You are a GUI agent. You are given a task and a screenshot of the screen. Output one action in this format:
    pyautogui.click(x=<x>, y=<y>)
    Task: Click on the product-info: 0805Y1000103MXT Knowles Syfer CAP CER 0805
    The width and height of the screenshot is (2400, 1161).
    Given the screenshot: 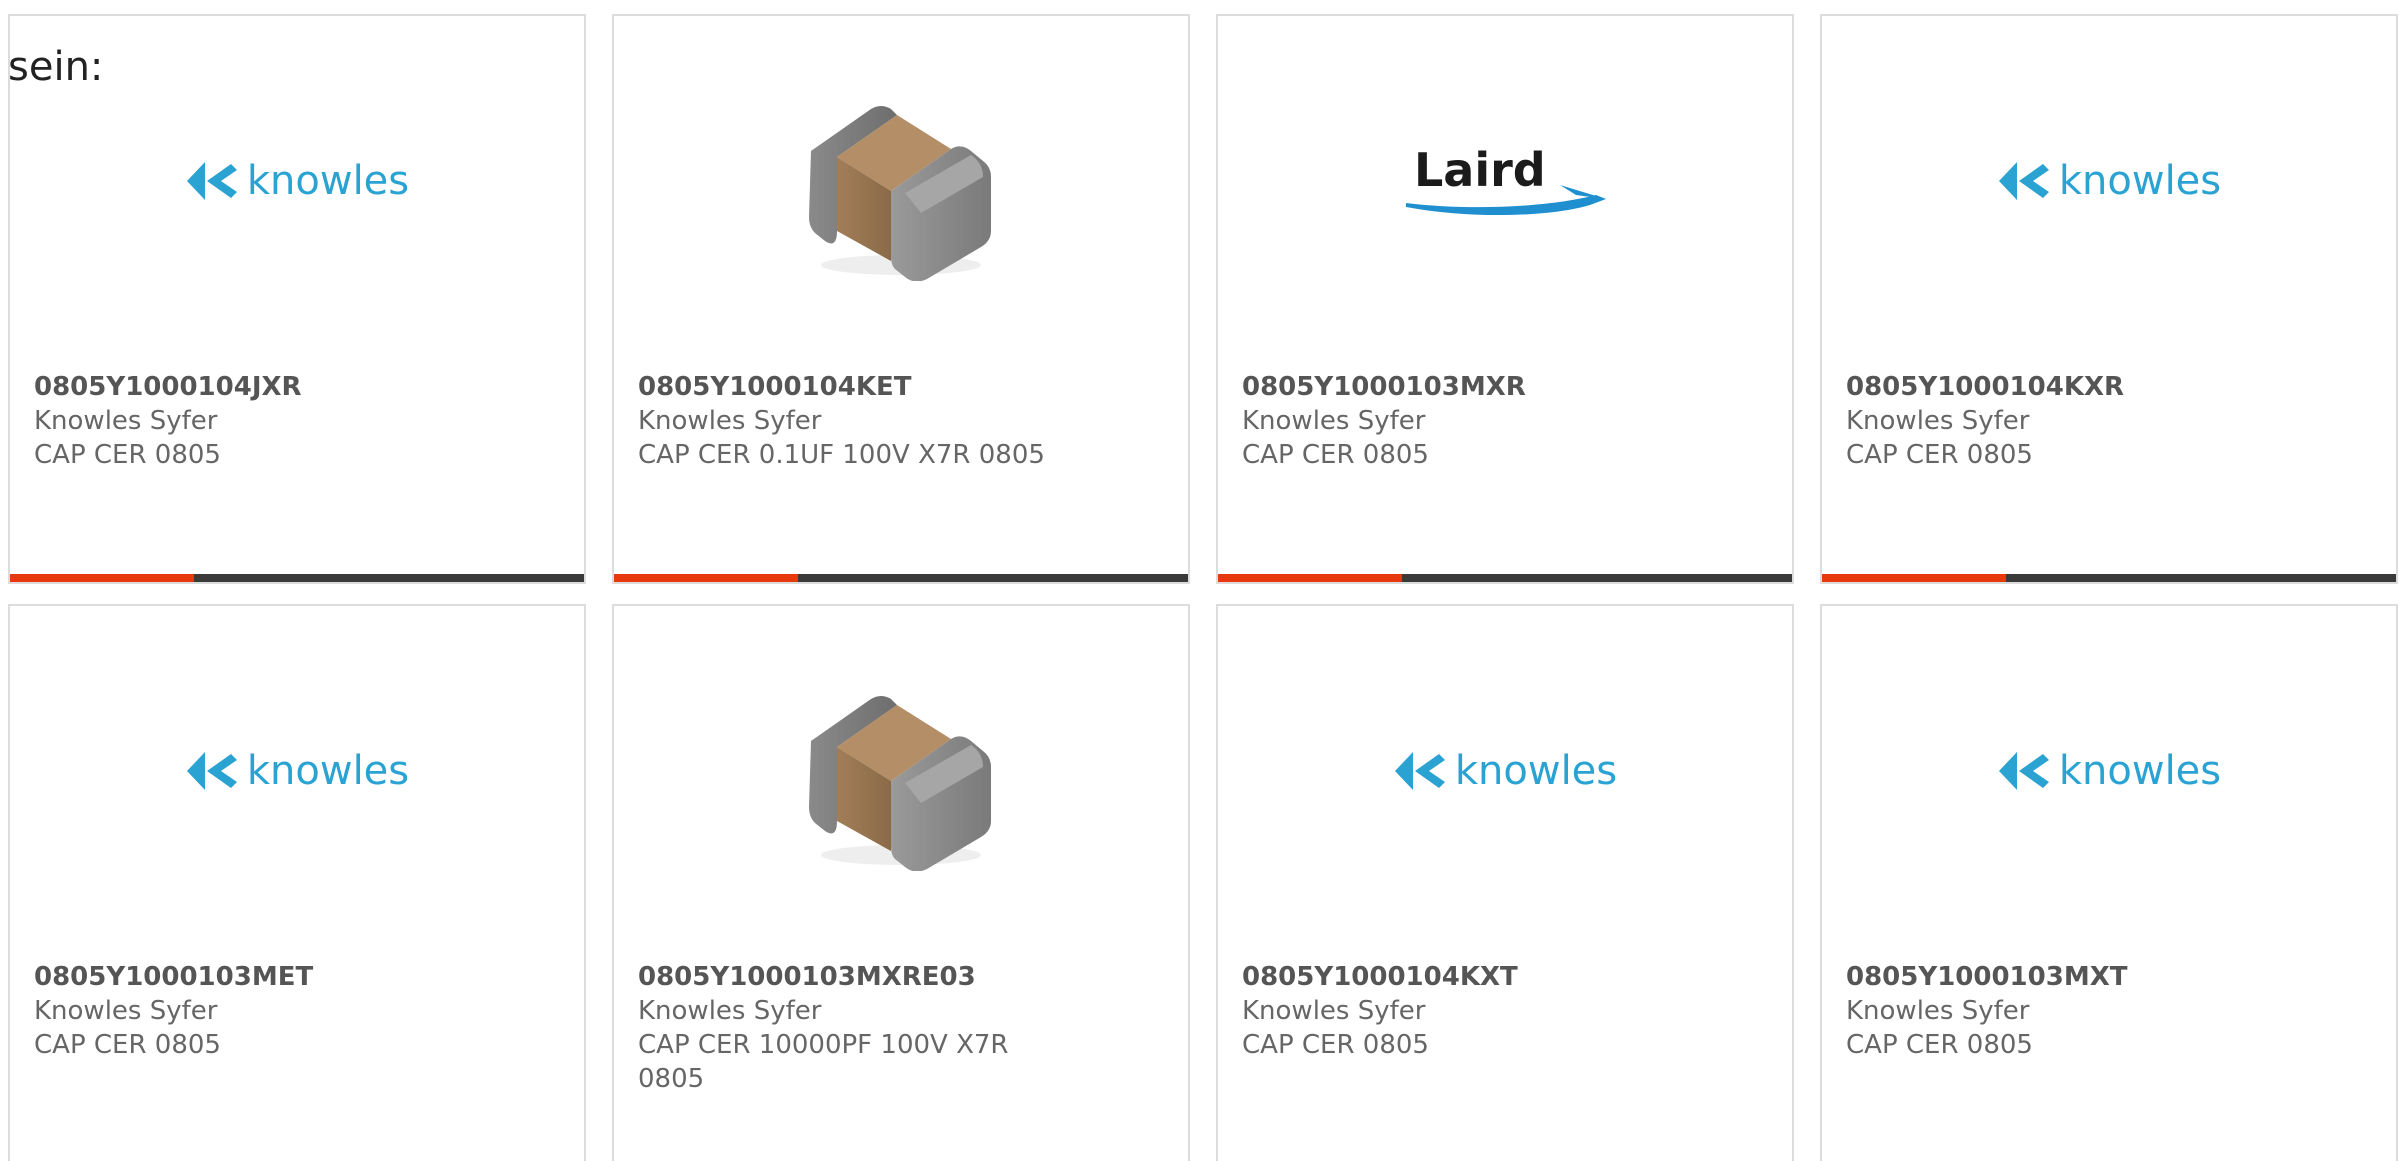 What is the action you would take?
    pyautogui.click(x=2109, y=1011)
    